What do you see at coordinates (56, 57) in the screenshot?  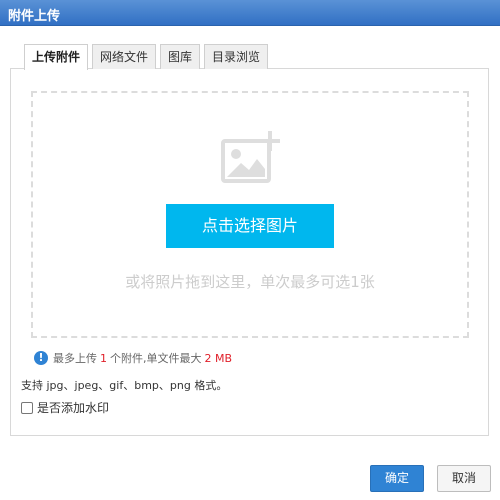 I see `tab-upload-attachment: 上传附件` at bounding box center [56, 57].